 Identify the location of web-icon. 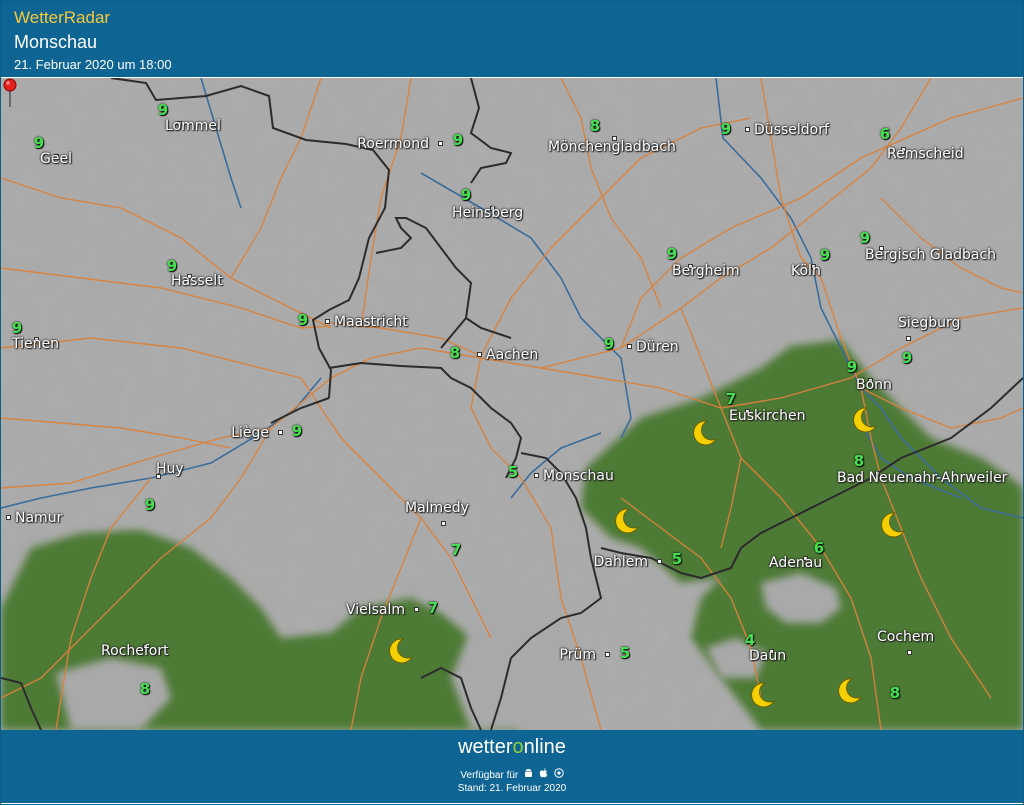
(558, 774).